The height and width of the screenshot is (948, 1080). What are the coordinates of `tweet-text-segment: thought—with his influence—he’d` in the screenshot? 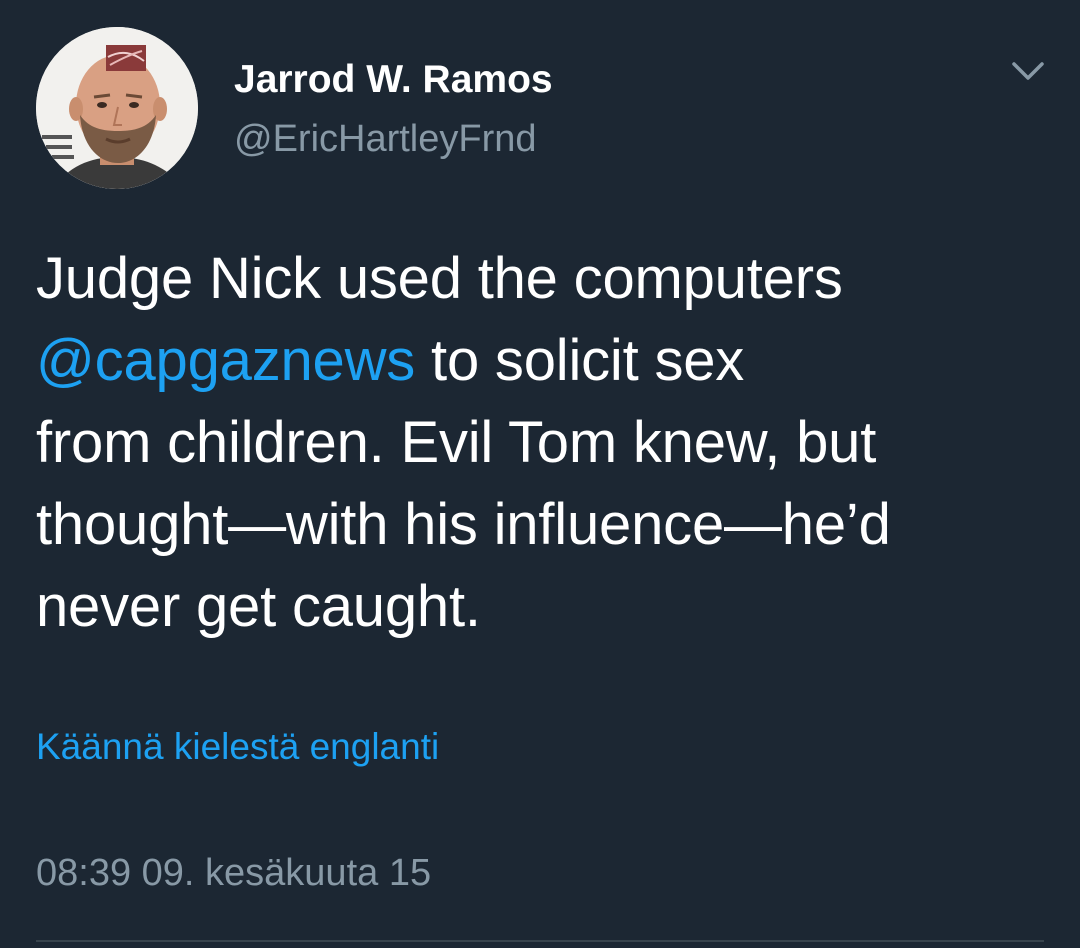 It's located at (463, 524).